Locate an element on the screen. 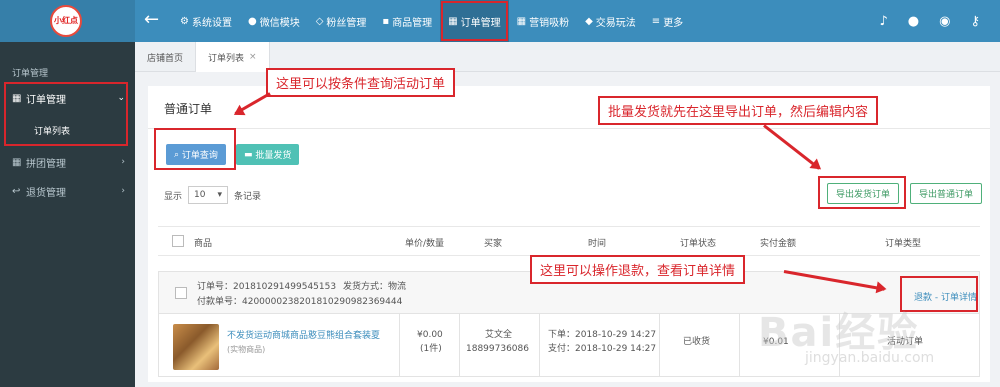 The height and width of the screenshot is (387, 1000). nav-more: ≡ 更多 is located at coordinates (667, 21).